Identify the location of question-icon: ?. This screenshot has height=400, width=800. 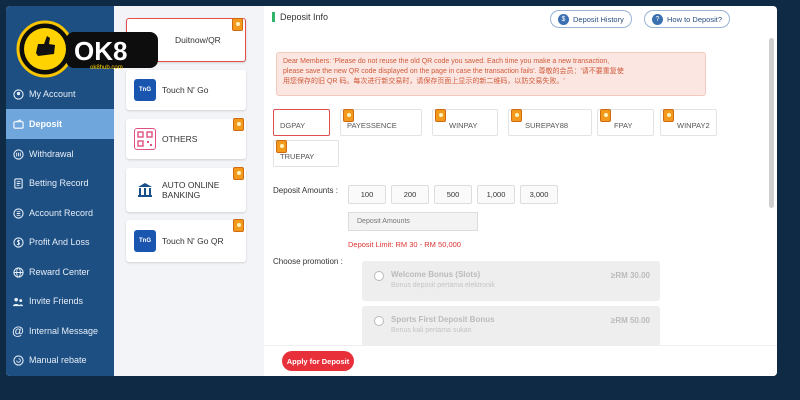
(657, 19).